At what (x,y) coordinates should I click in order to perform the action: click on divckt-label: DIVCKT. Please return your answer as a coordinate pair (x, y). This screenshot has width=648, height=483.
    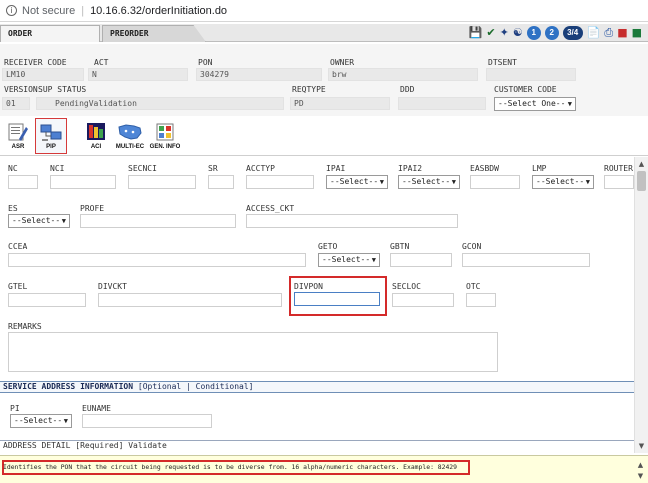
    Looking at the image, I should click on (112, 286).